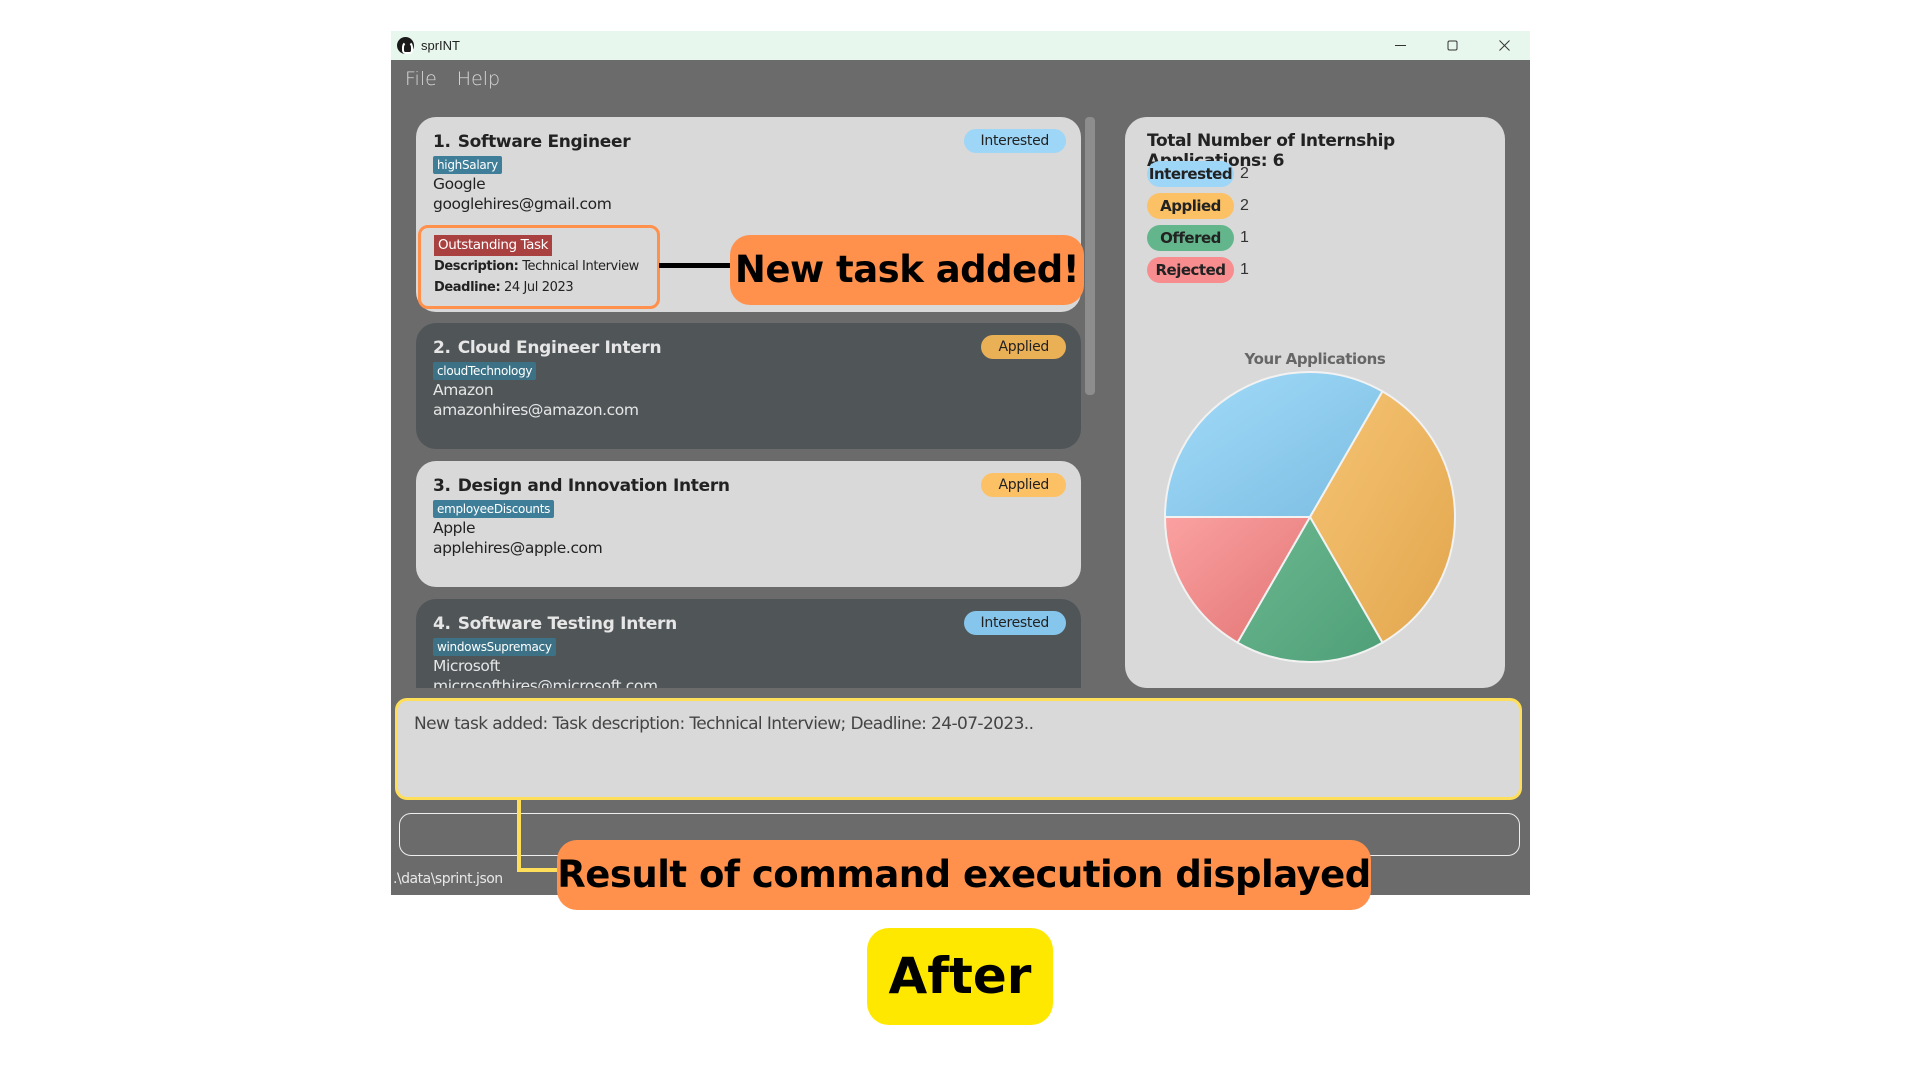  I want to click on application-company: Apple, so click(454, 528).